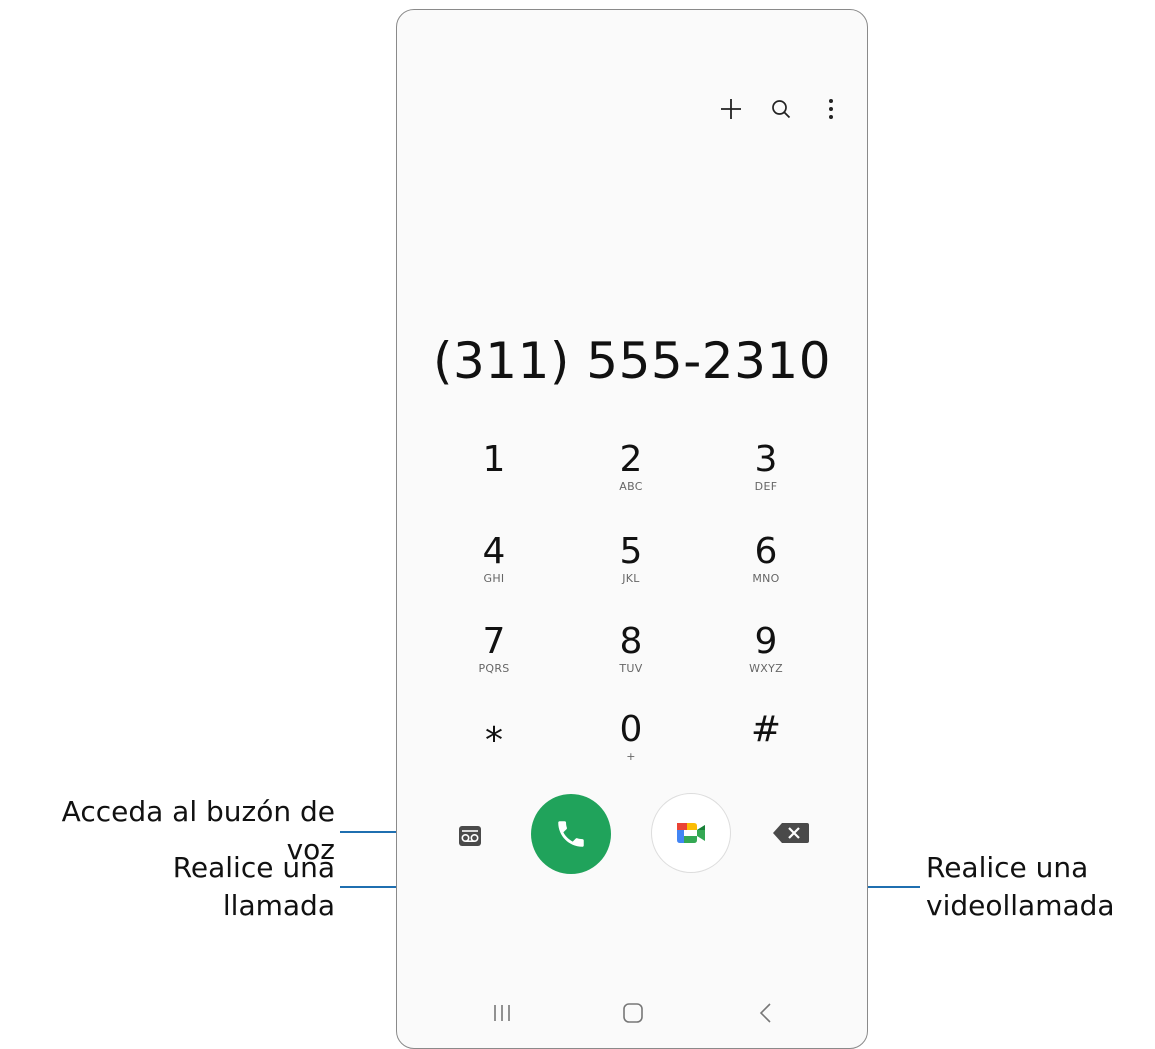 This screenshot has height=1049, width=1155. I want to click on key-7: 7 PQRS, so click(494, 662).